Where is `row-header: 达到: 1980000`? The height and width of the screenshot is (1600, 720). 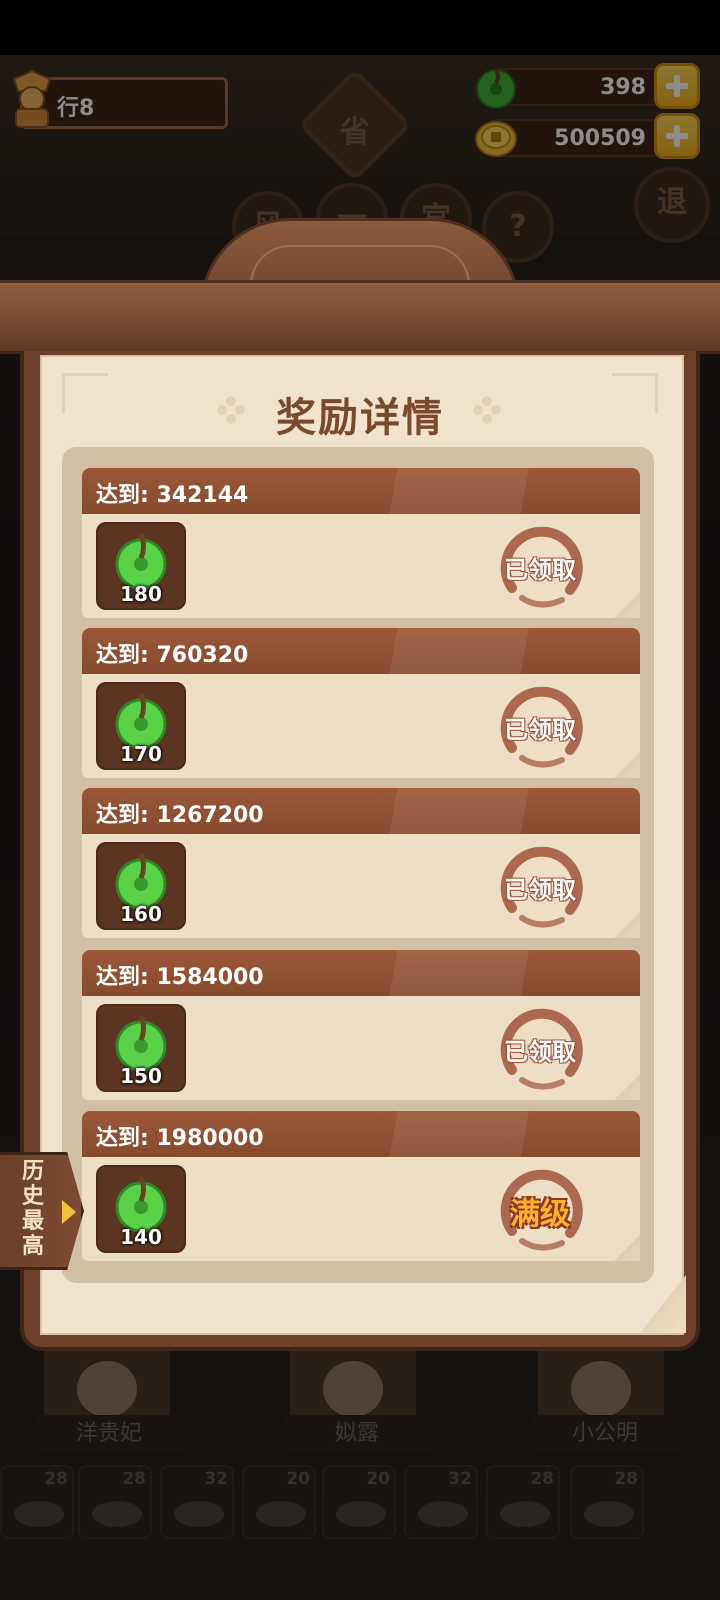 row-header: 达到: 1980000 is located at coordinates (361, 1134).